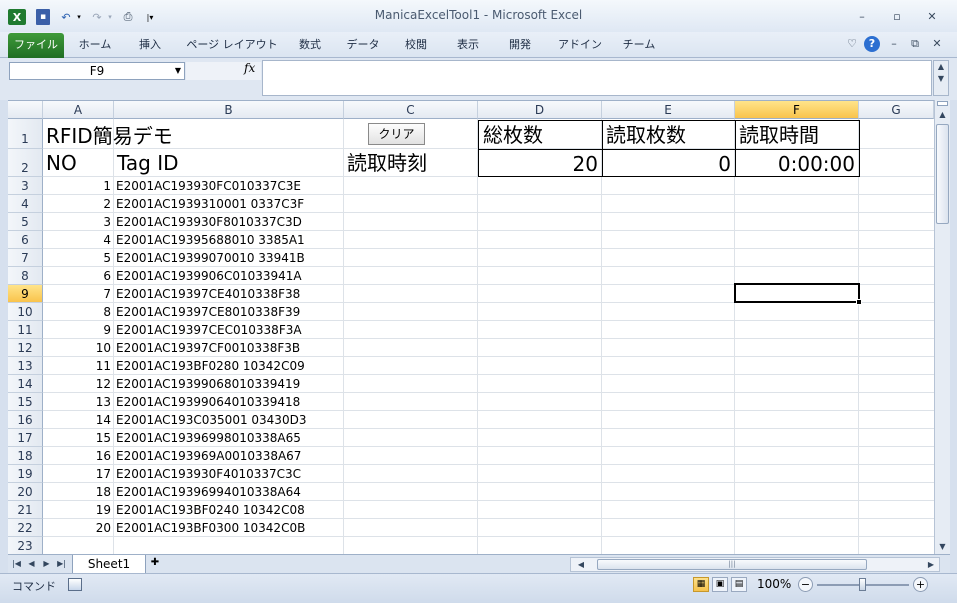 Image resolution: width=957 pixels, height=603 pixels. I want to click on tab-team: チーム, so click(639, 47).